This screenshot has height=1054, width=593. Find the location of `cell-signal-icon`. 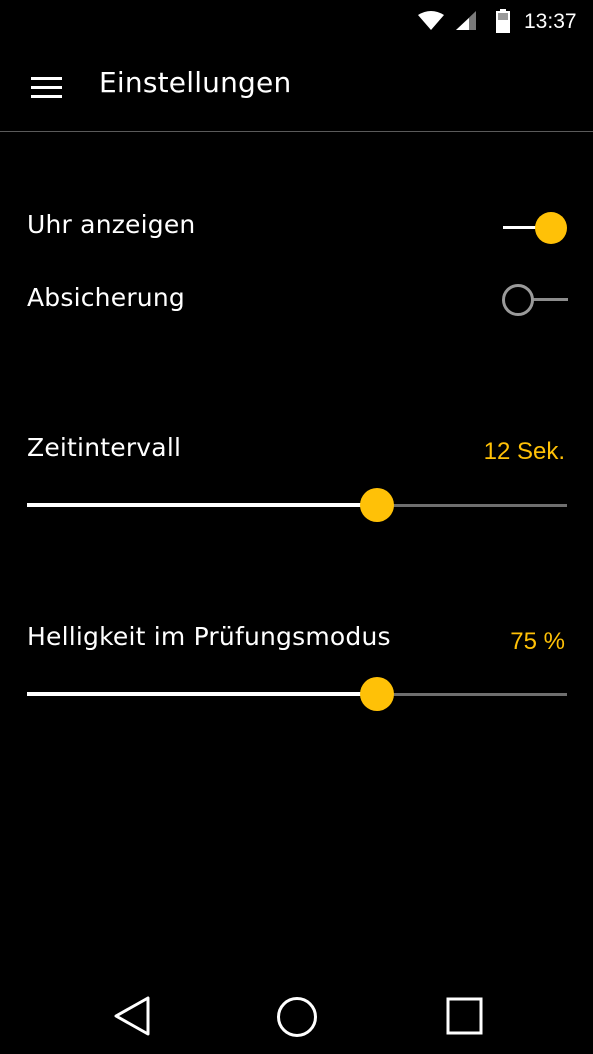

cell-signal-icon is located at coordinates (466, 20).